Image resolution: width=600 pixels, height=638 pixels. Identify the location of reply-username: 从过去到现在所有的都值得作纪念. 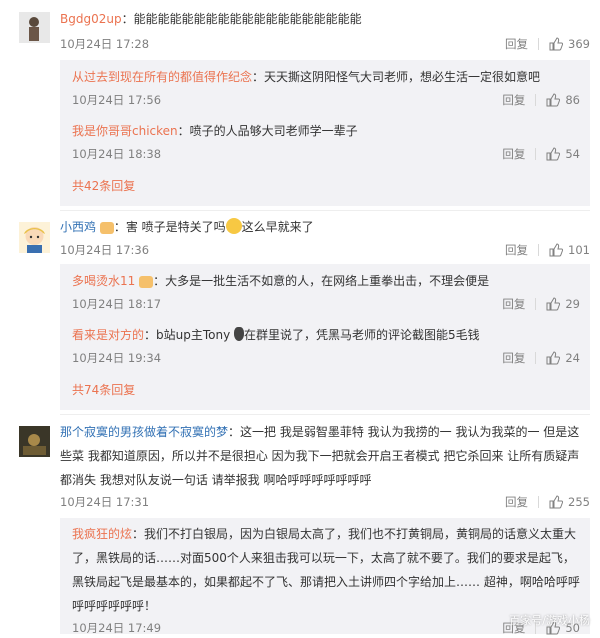
(162, 77).